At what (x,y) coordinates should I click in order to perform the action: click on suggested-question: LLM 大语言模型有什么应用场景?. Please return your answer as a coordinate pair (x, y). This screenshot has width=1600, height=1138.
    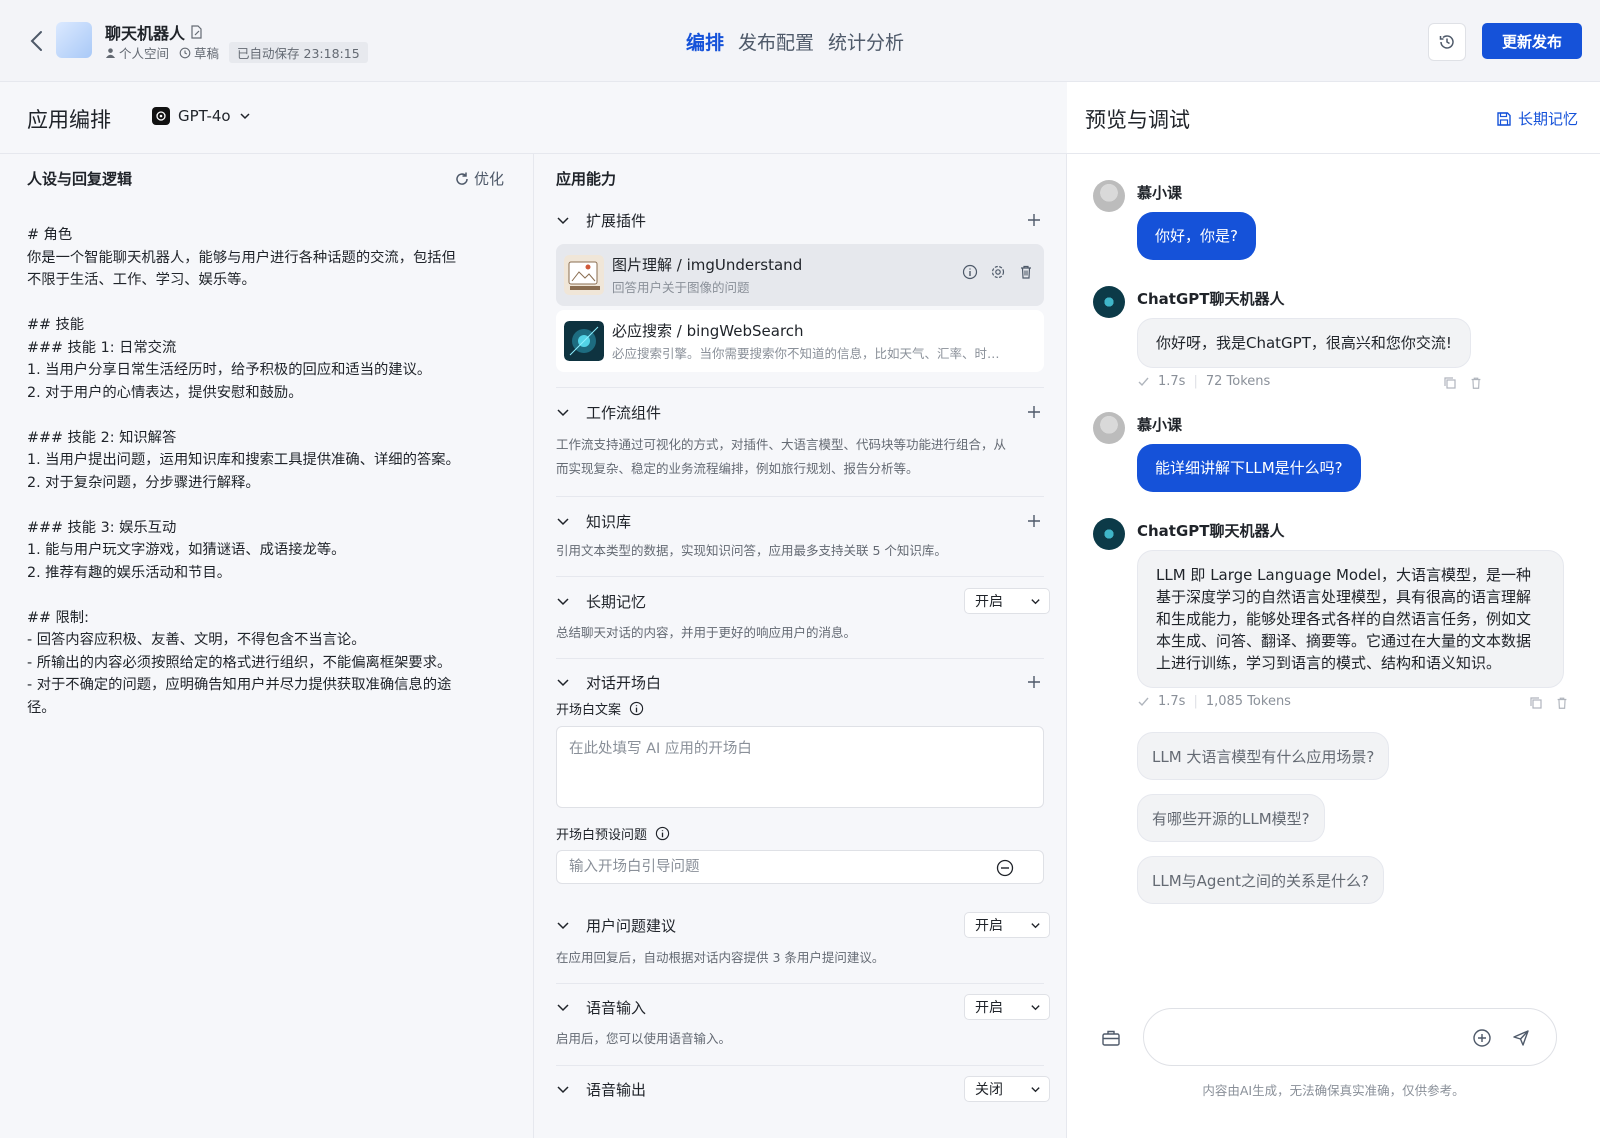
    Looking at the image, I should click on (1263, 756).